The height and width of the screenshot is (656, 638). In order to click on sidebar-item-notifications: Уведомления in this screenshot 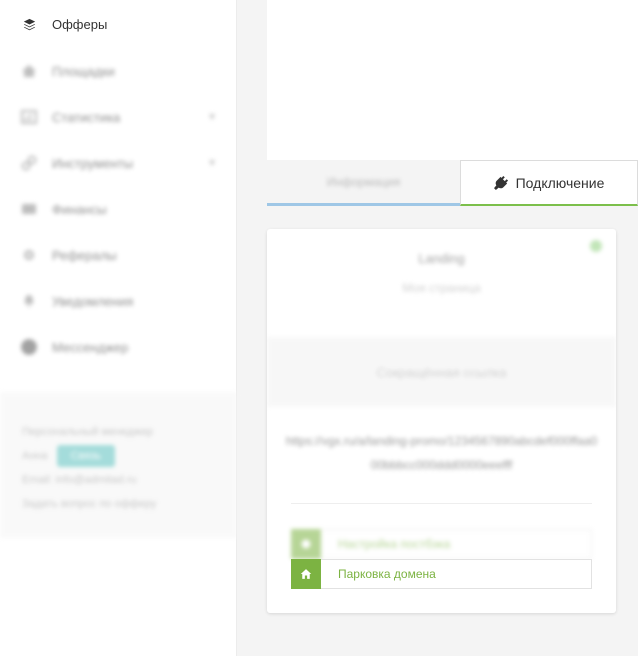, I will do `click(118, 301)`.